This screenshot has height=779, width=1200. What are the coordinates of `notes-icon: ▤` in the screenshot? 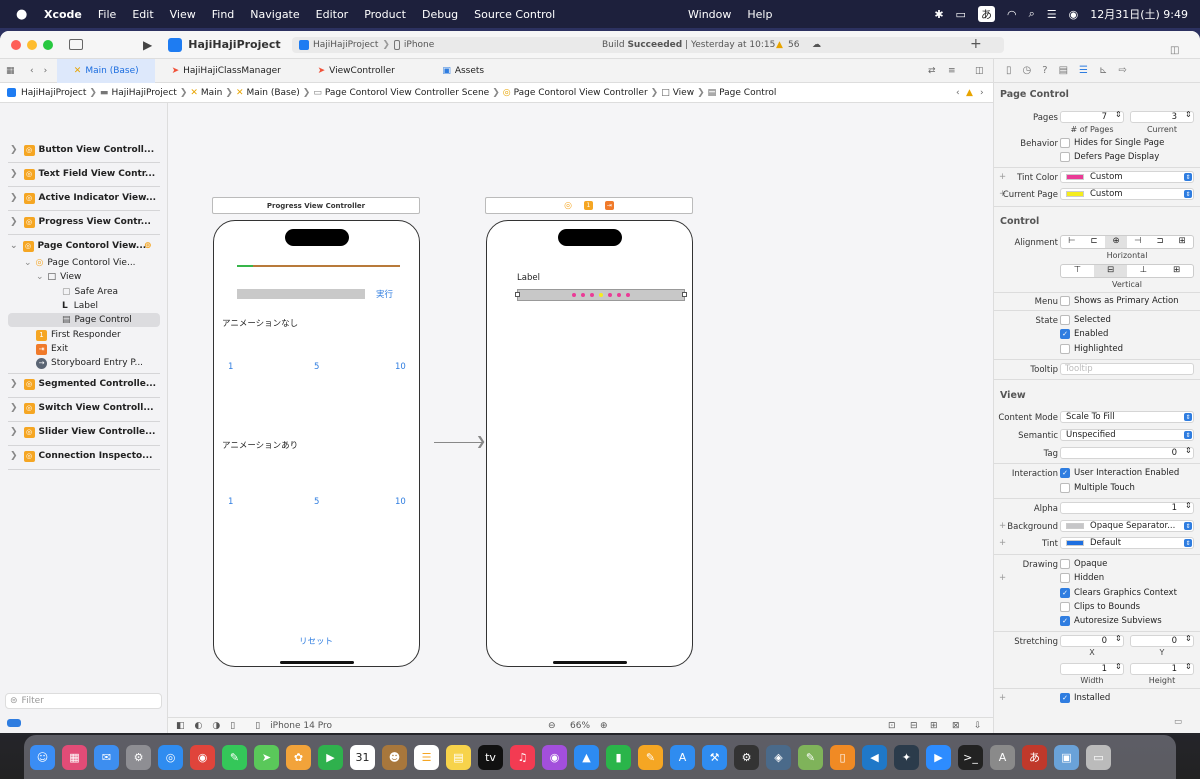 It's located at (458, 757).